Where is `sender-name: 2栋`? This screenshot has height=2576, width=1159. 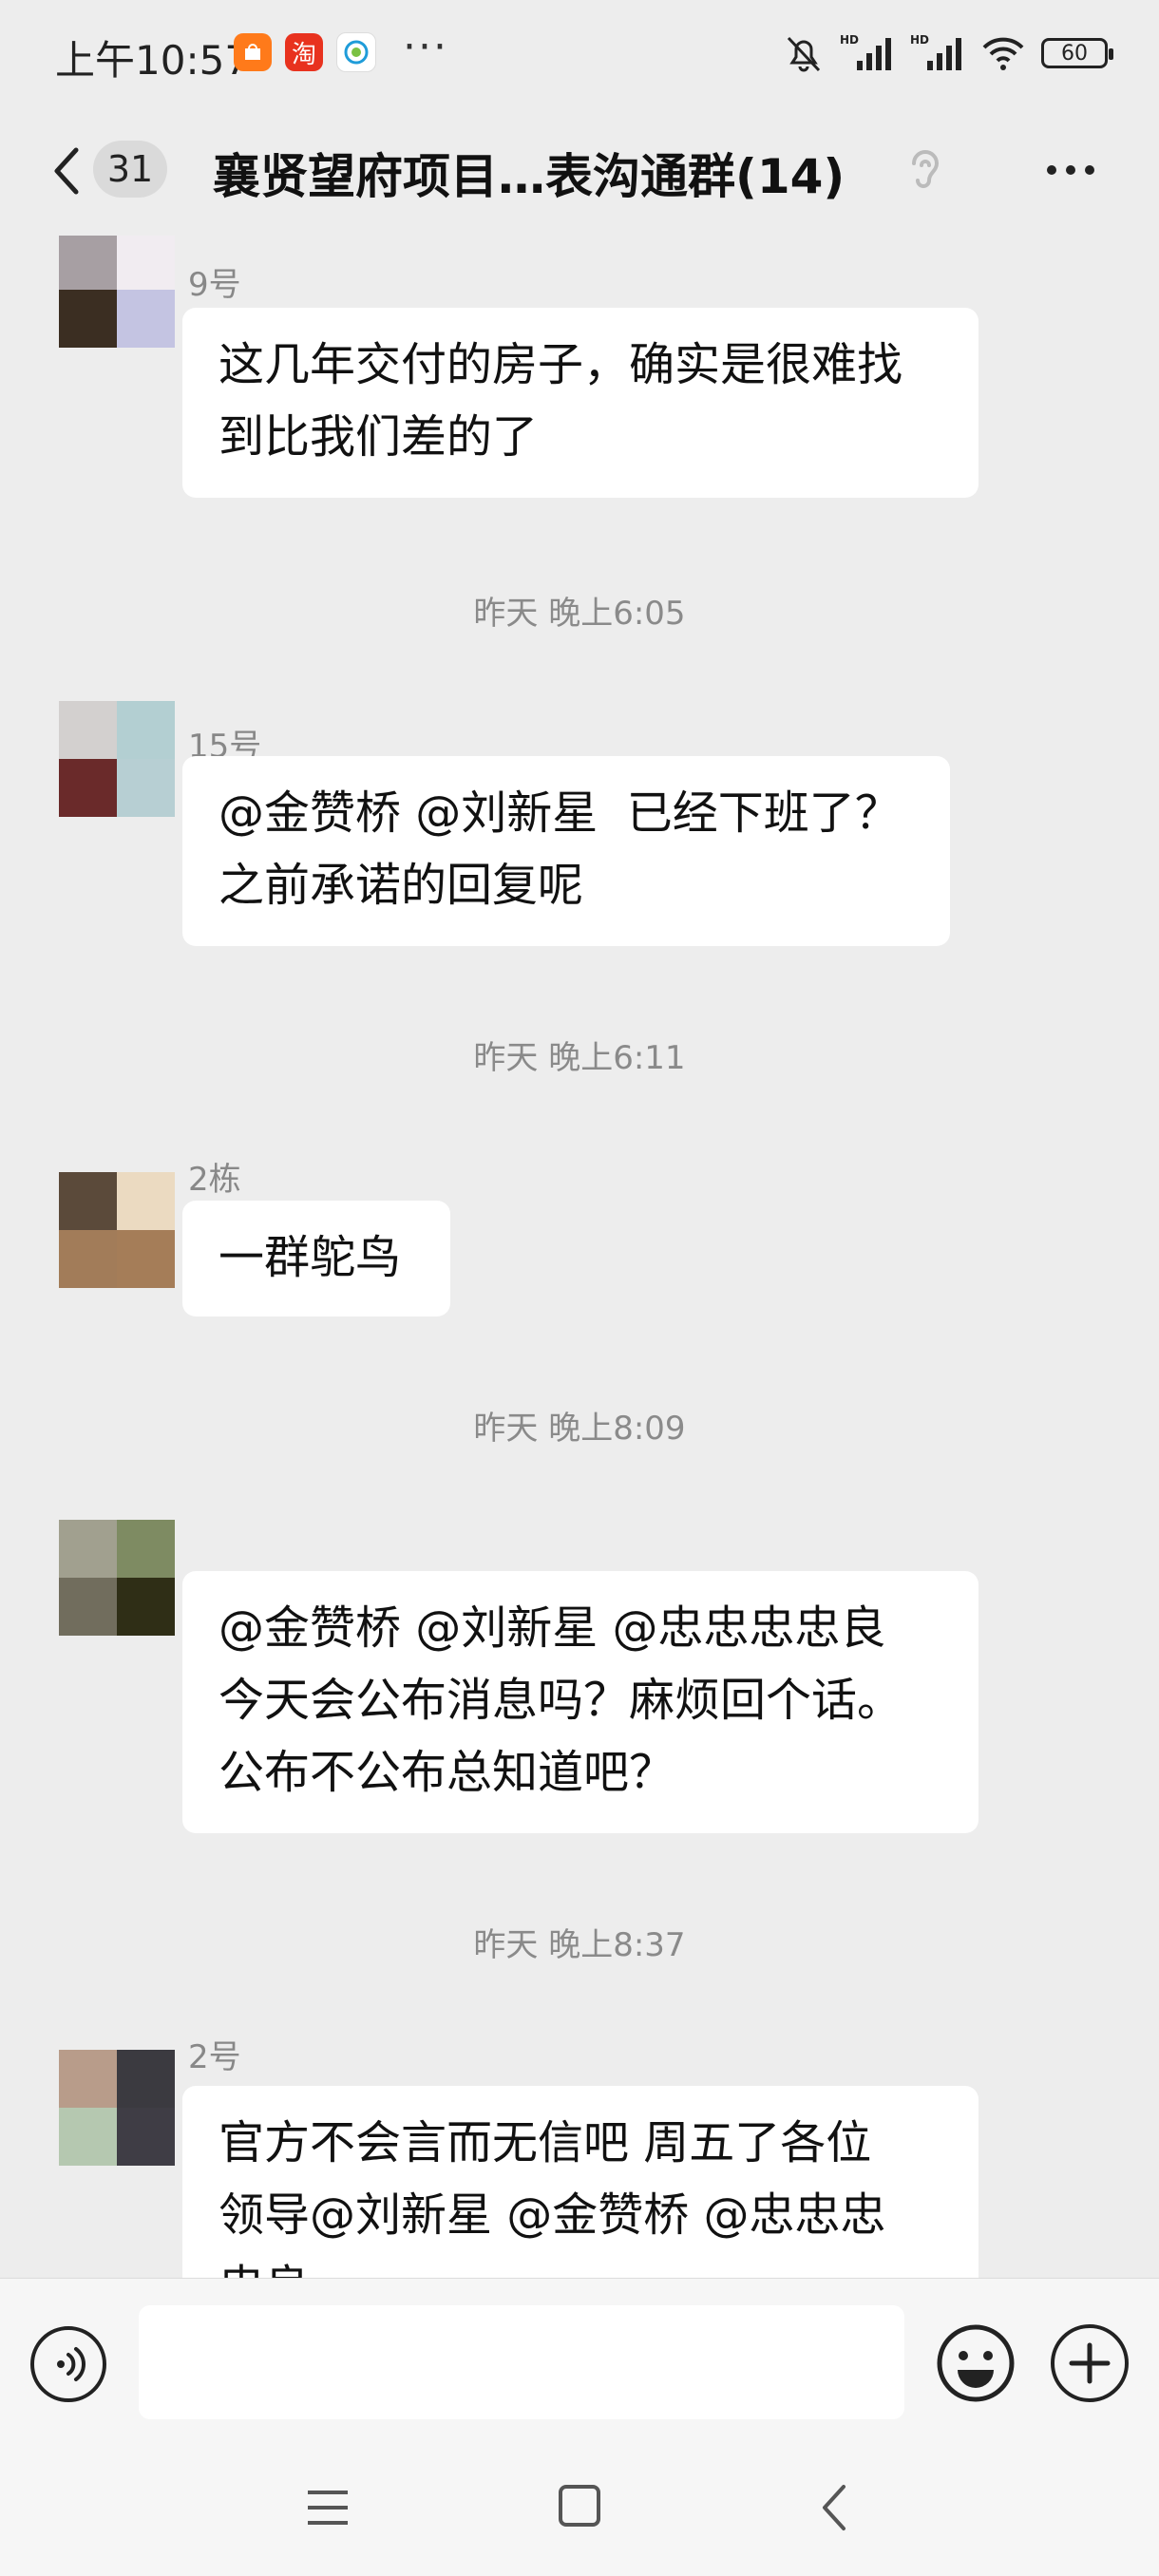
sender-name: 2栋 is located at coordinates (214, 1180).